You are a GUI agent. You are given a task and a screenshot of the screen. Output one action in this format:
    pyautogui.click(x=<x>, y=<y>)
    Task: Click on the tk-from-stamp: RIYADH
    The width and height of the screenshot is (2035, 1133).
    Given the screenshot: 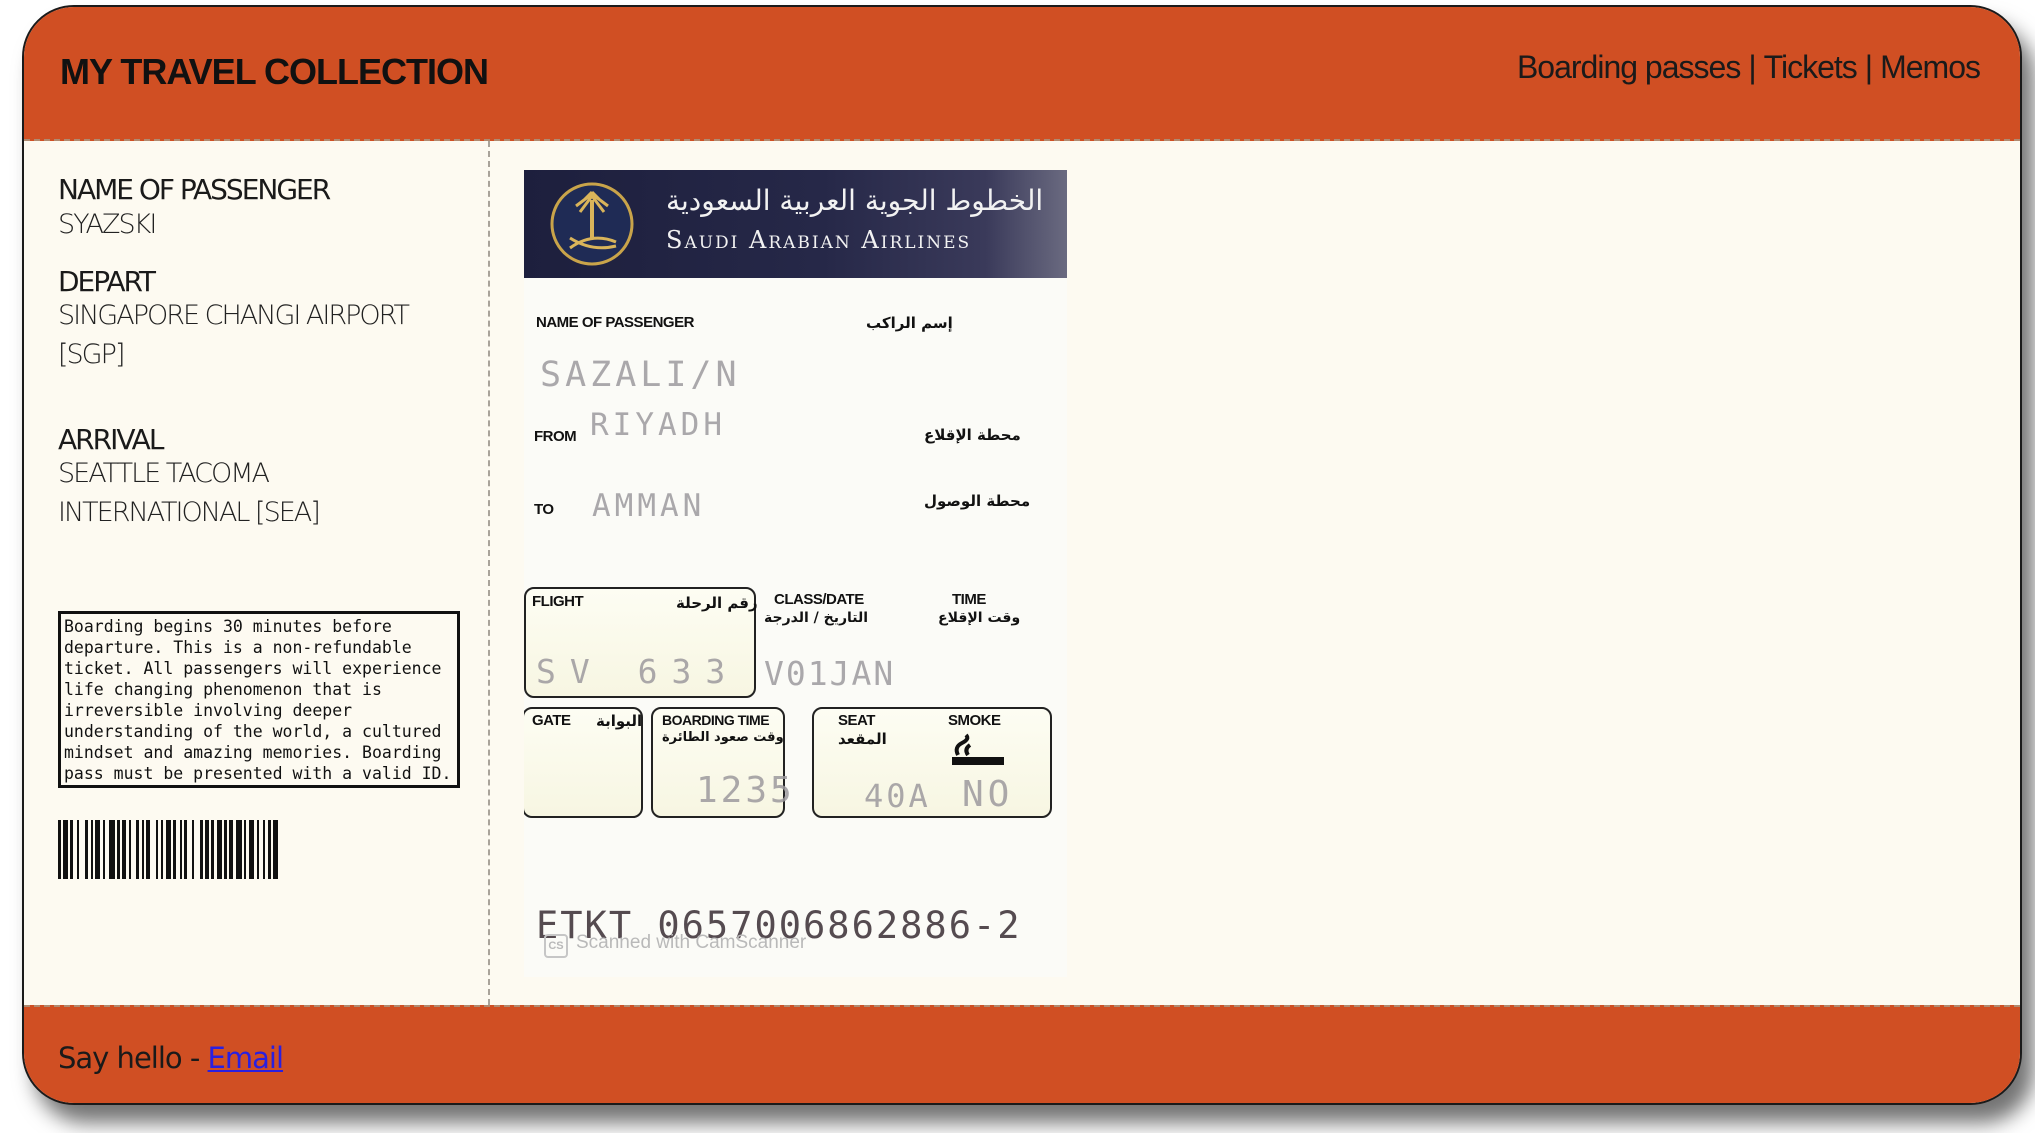 What is the action you would take?
    pyautogui.click(x=658, y=425)
    